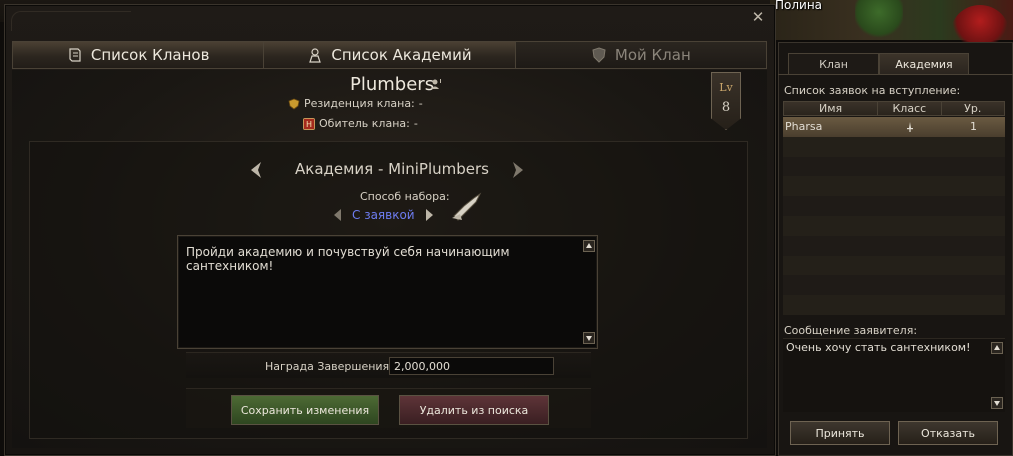 This screenshot has height=456, width=1013. I want to click on tab-bar: Список Кланов Список Академий Мой Клан, so click(389, 55).